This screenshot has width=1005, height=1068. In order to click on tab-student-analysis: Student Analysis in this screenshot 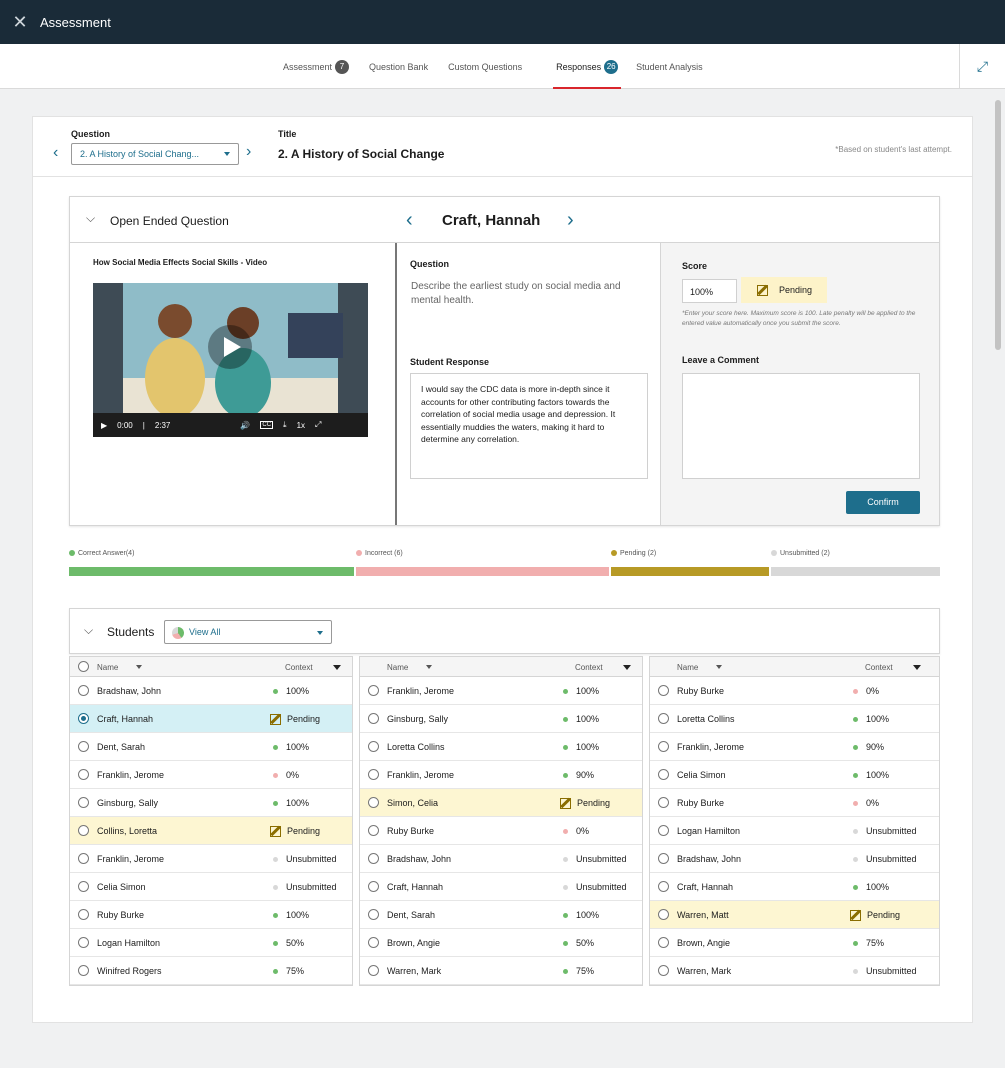, I will do `click(669, 66)`.